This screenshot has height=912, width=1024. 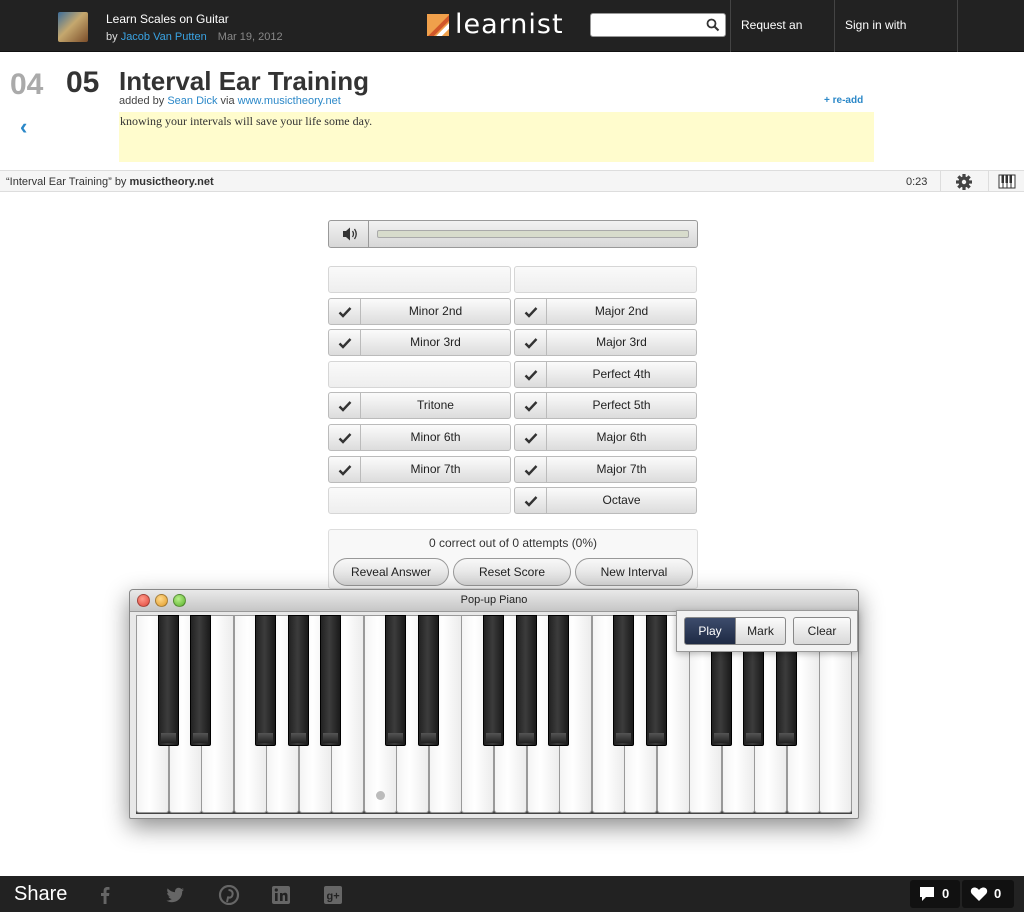 I want to click on logo-text: learnist, so click(x=509, y=24).